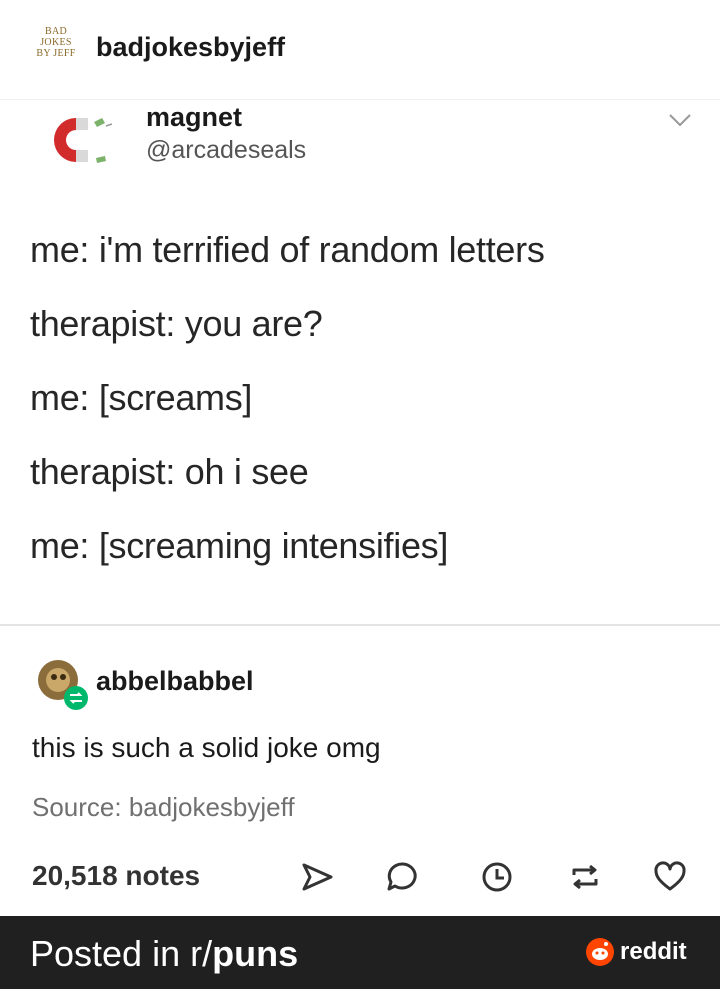 Image resolution: width=720 pixels, height=989 pixels. I want to click on like-icon, so click(670, 877).